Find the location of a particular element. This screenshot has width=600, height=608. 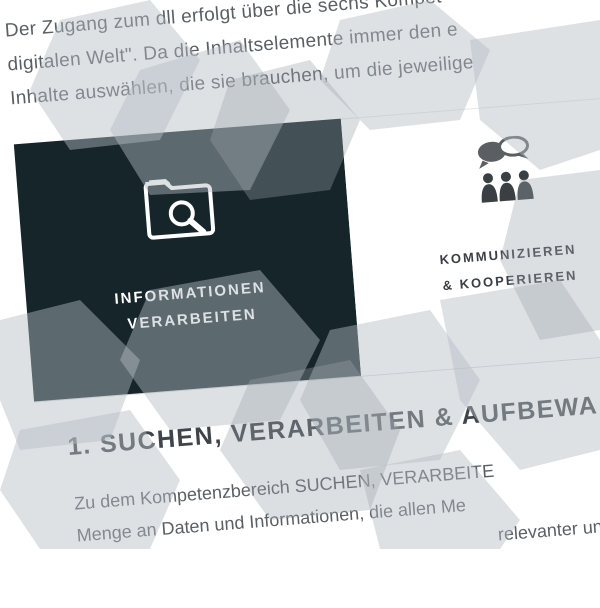

people-chat-icon is located at coordinates (505, 169).